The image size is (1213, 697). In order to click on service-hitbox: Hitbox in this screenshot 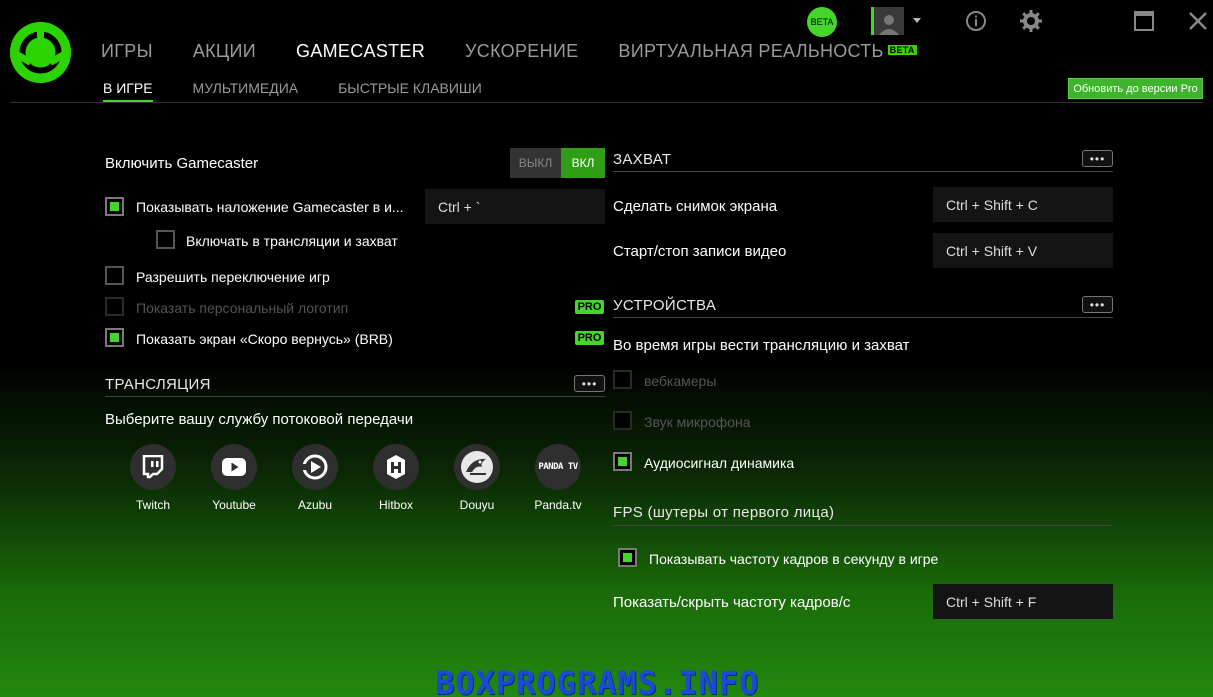, I will do `click(396, 478)`.